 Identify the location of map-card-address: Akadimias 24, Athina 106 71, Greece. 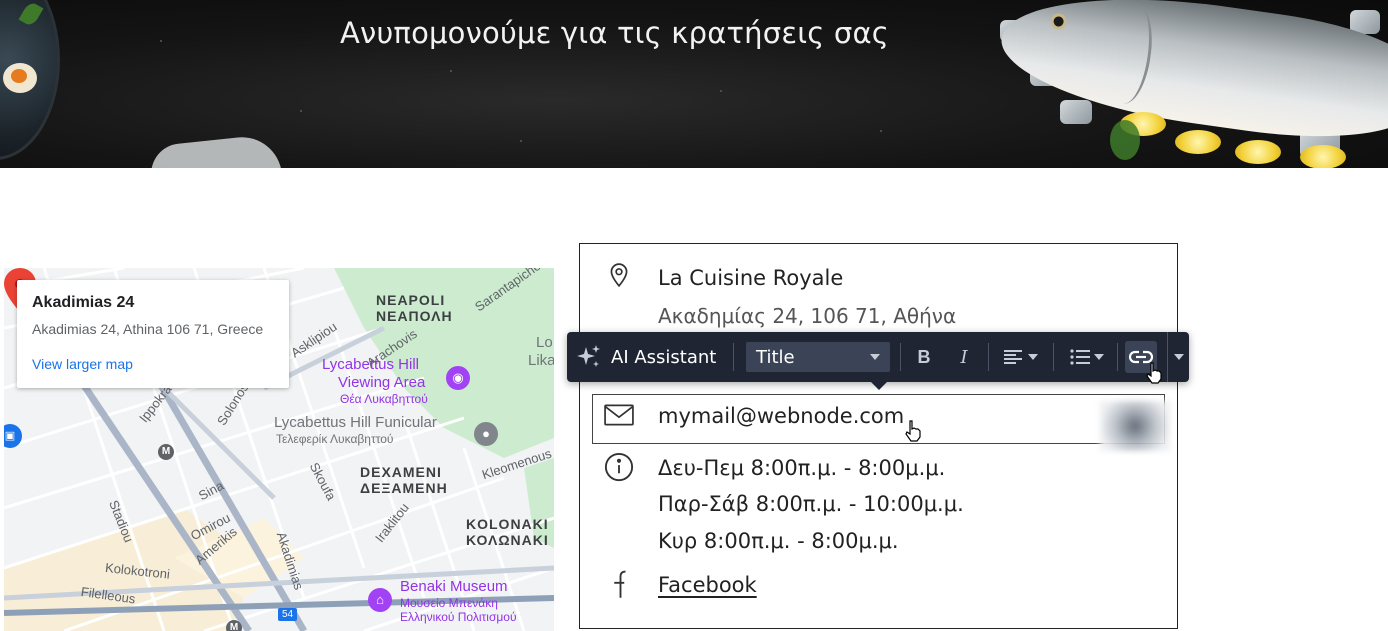
(148, 329).